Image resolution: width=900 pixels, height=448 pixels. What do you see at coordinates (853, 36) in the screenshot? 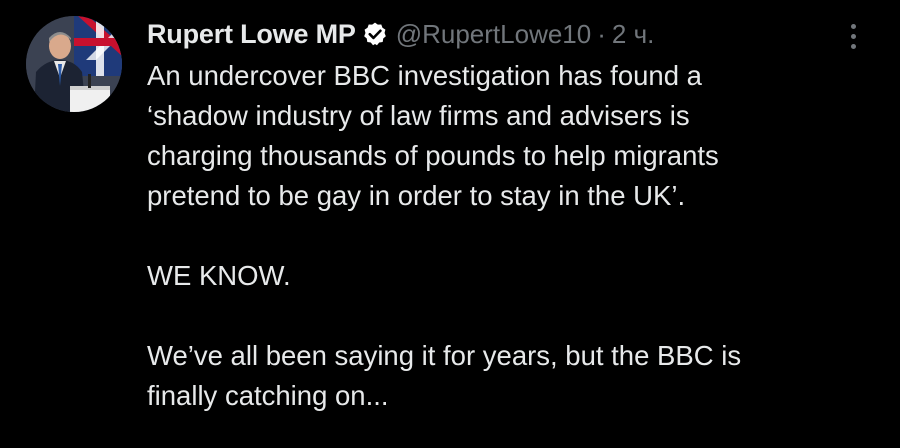
I see `more-options-icon` at bounding box center [853, 36].